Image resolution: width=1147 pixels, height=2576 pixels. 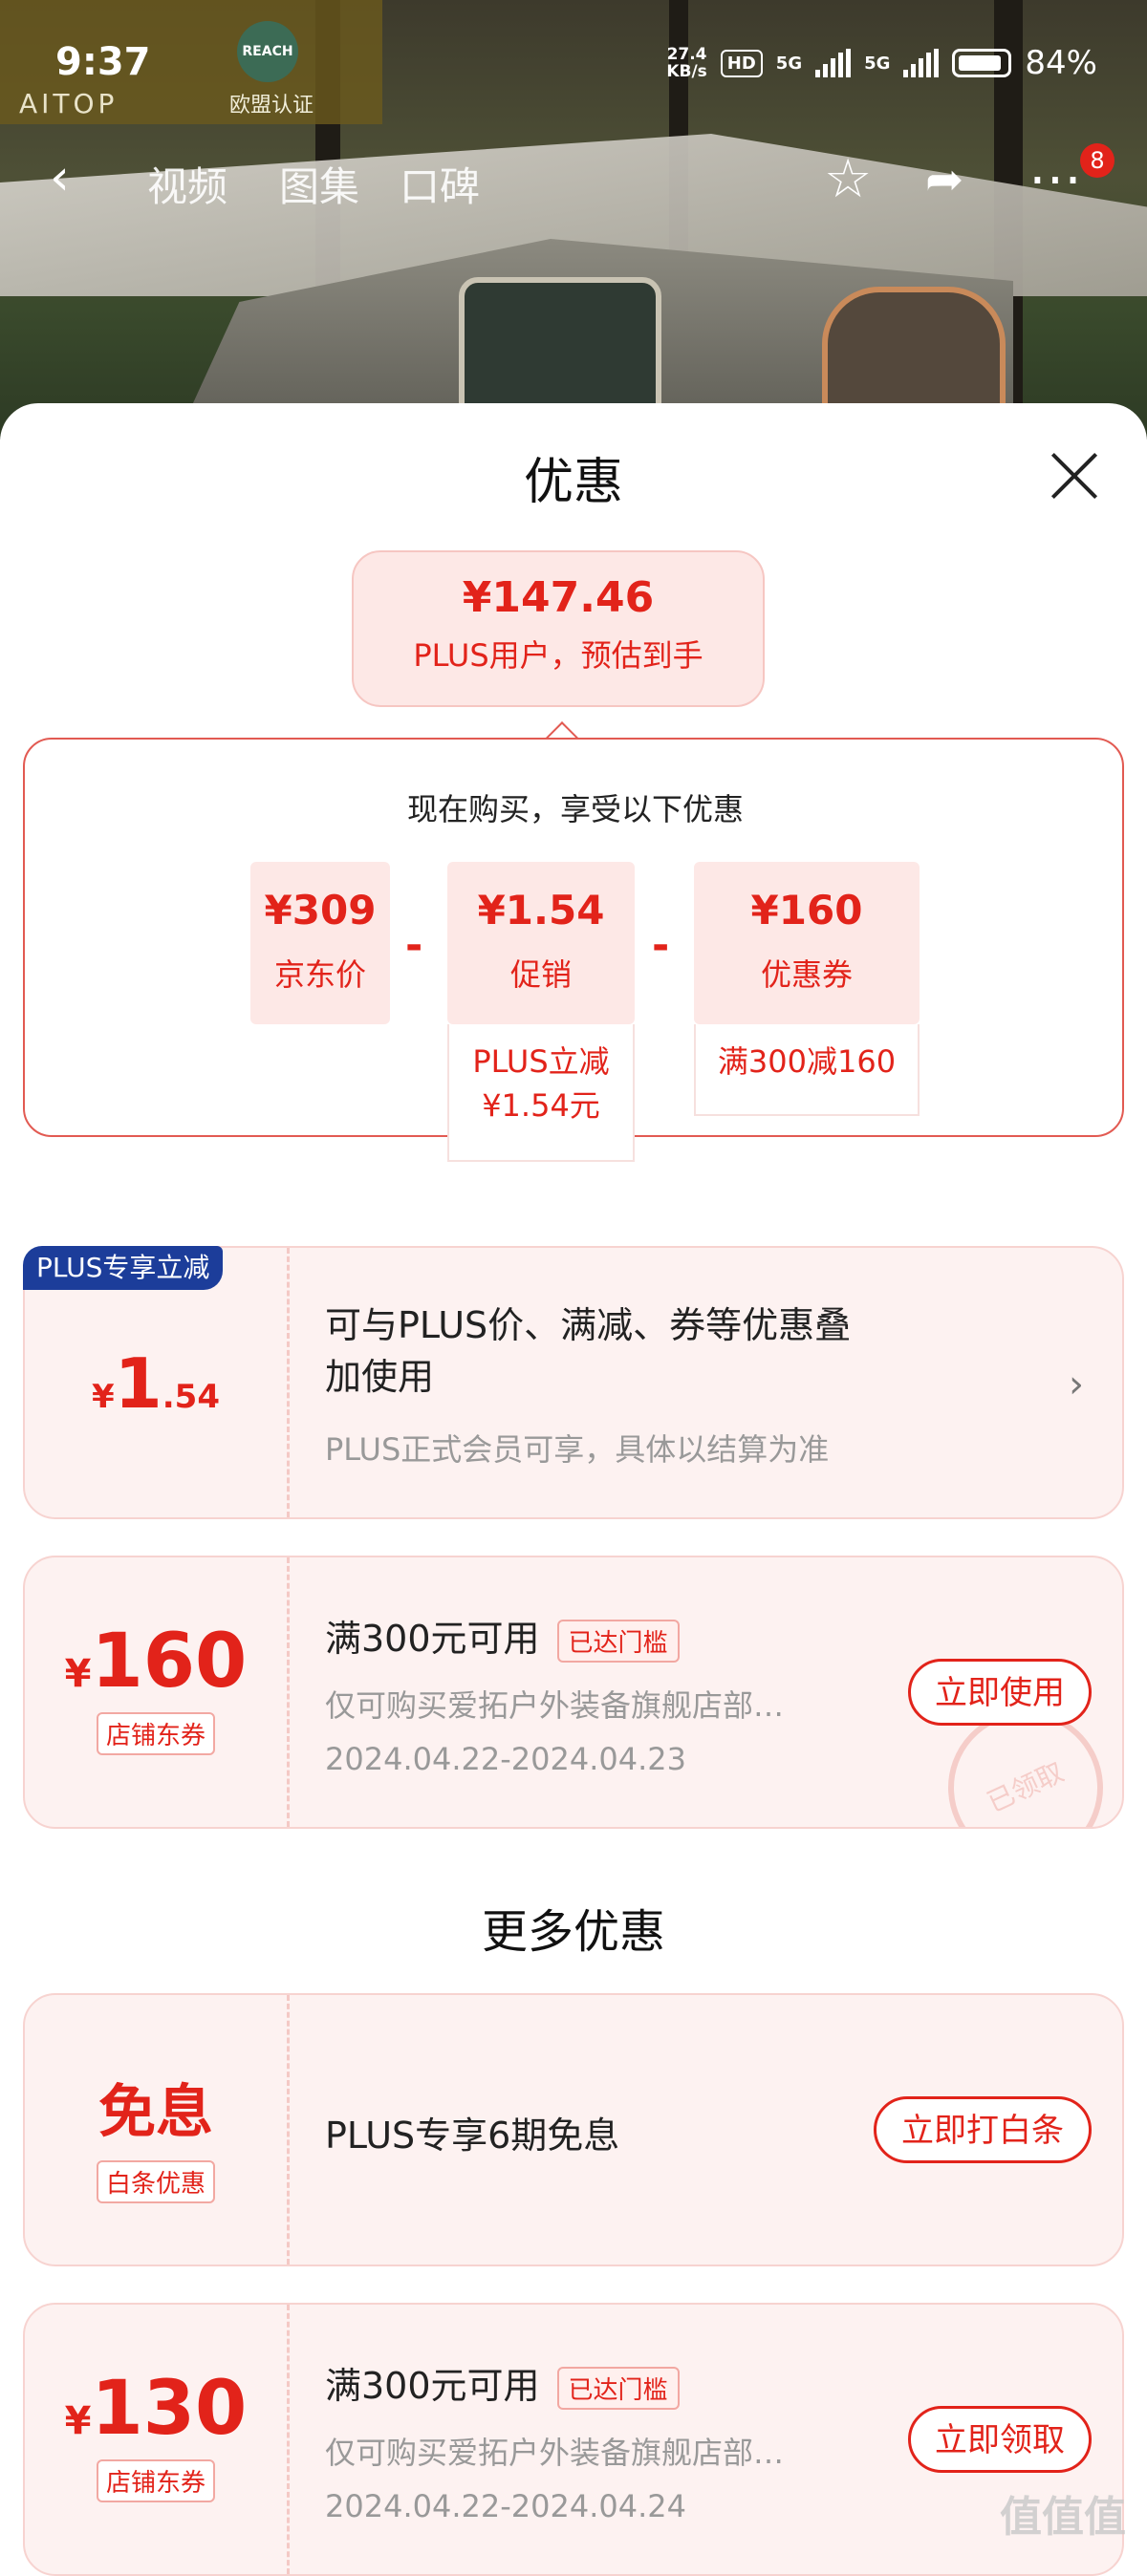 What do you see at coordinates (541, 910) in the screenshot?
I see `promotion-value: ¥1.54` at bounding box center [541, 910].